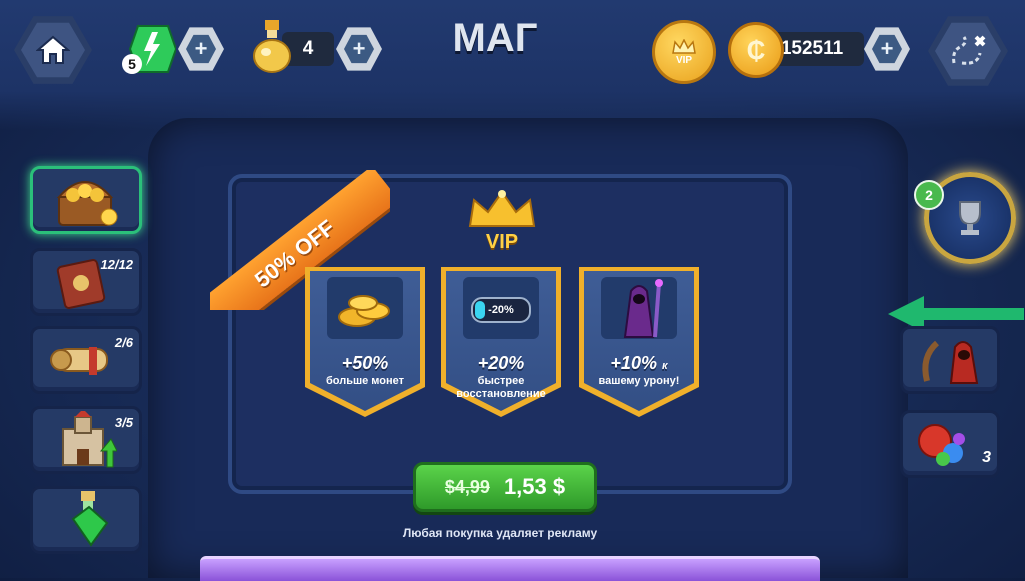 This screenshot has height=581, width=1025. What do you see at coordinates (150, 49) in the screenshot?
I see `energy-gem: 5` at bounding box center [150, 49].